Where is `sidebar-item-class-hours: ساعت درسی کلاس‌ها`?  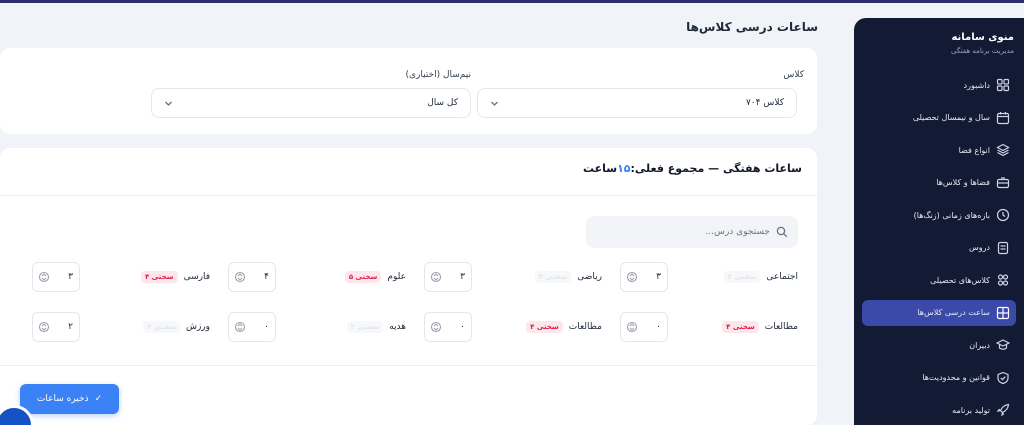 sidebar-item-class-hours: ساعت درسی کلاس‌ها is located at coordinates (939, 312).